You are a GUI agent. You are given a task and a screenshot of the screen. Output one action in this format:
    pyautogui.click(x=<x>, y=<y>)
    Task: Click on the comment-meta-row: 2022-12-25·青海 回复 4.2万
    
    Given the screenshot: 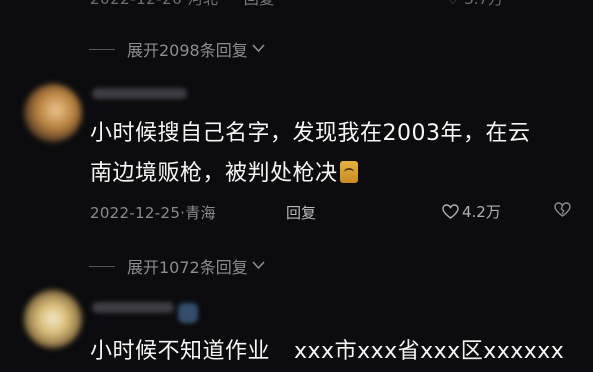 What is the action you would take?
    pyautogui.click(x=335, y=212)
    